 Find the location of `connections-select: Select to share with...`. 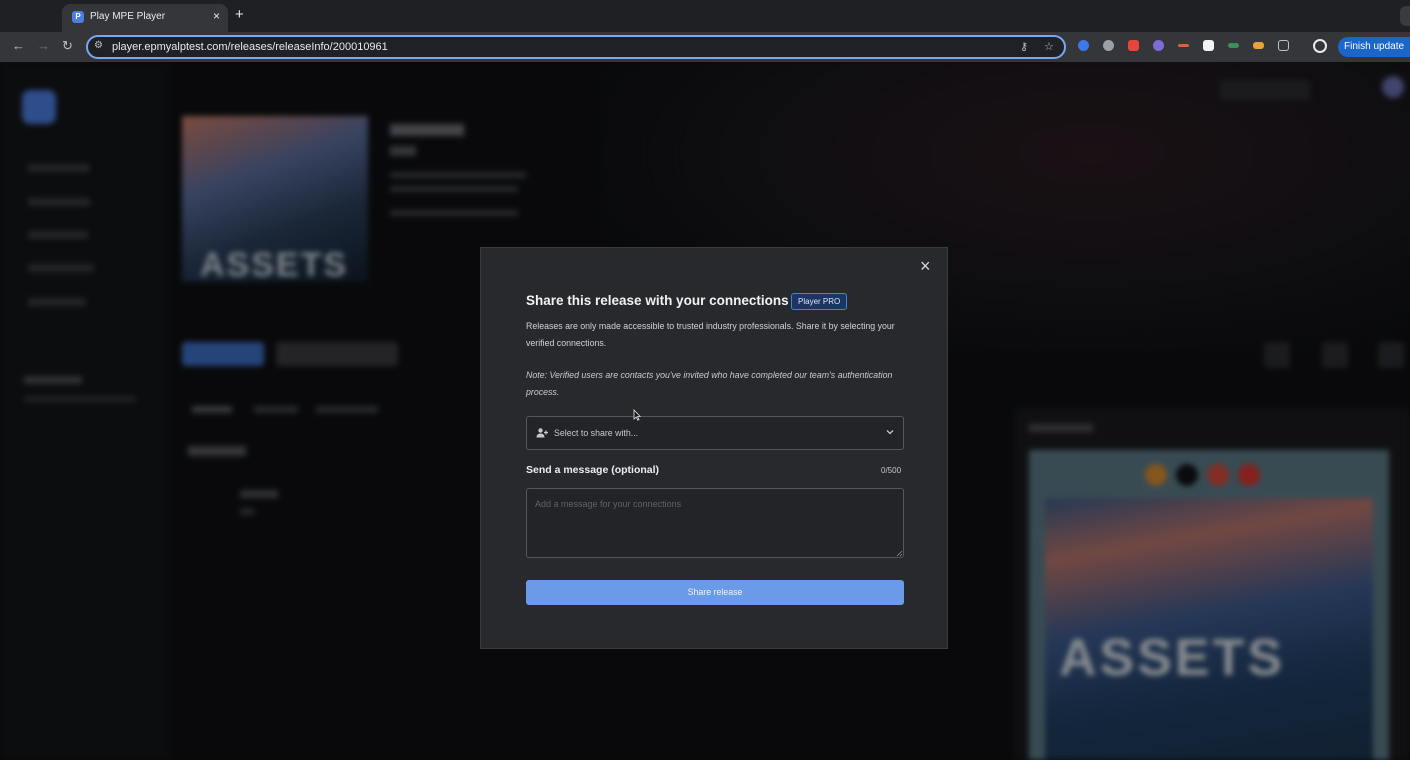

connections-select: Select to share with... is located at coordinates (715, 433).